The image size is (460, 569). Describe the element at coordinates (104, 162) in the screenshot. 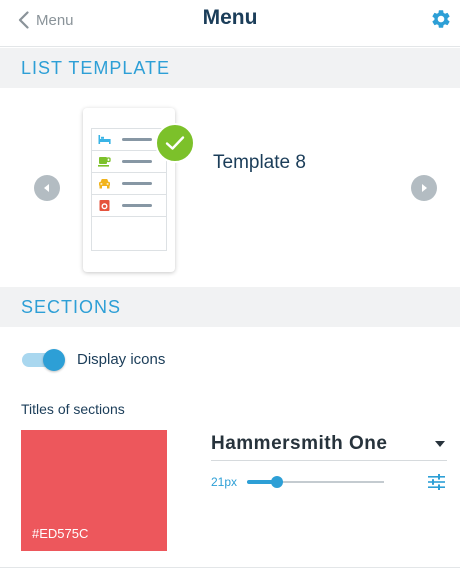

I see `coffee-cup-icon` at that location.